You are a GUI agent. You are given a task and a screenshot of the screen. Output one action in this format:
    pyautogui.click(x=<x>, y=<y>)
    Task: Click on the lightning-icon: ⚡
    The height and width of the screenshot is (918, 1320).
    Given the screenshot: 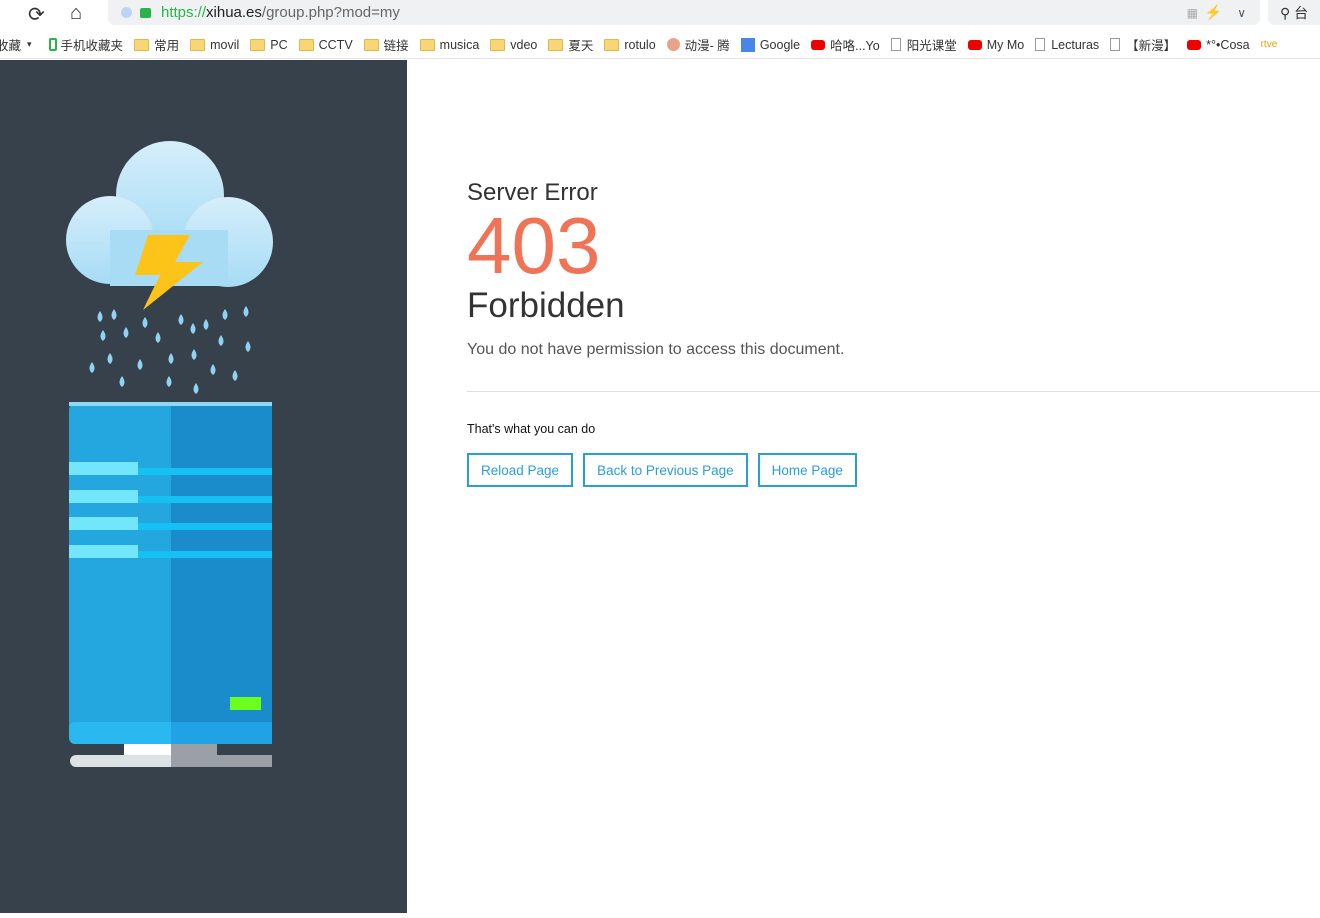 What is the action you would take?
    pyautogui.click(x=1213, y=12)
    